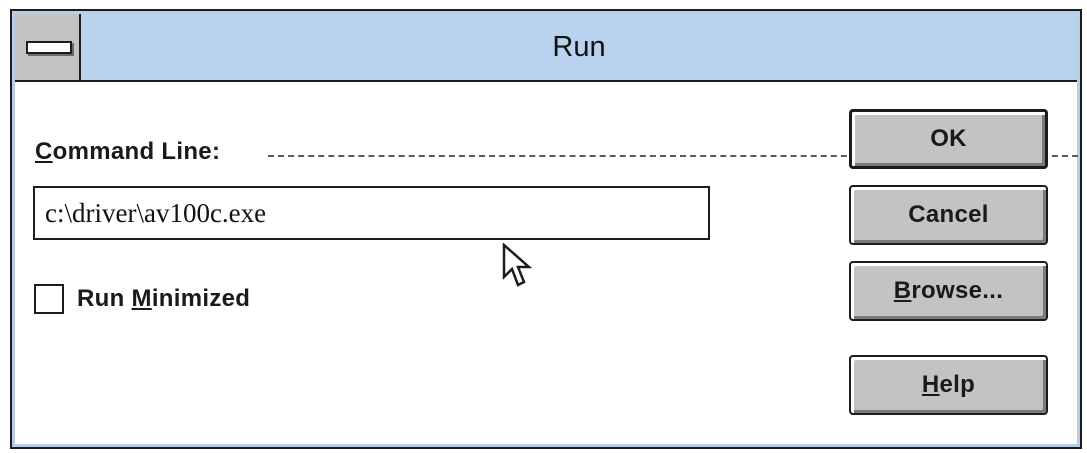  I want to click on system-menu-icon, so click(49, 47).